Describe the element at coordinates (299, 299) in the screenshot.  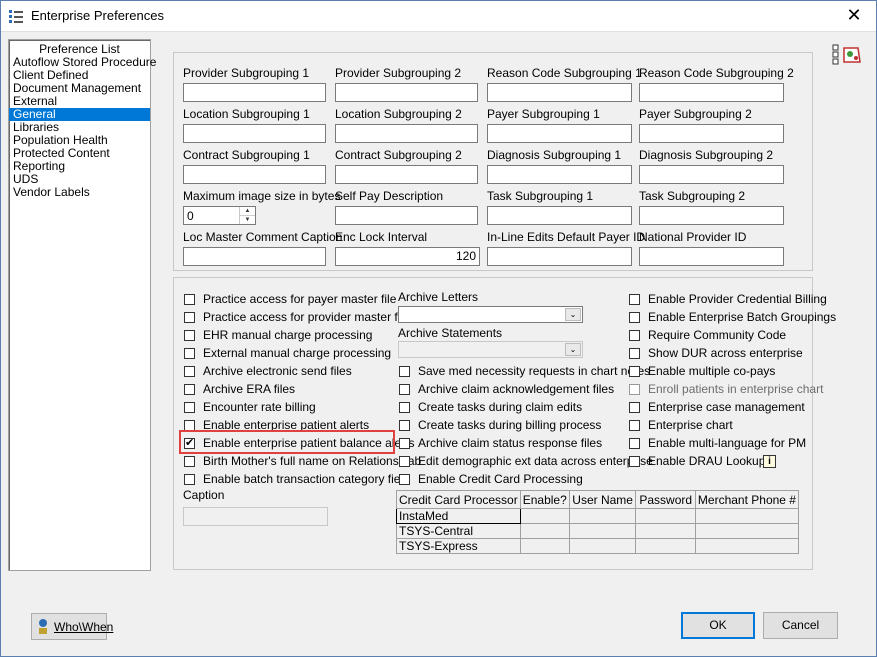
I see `checkbox-label: Practice access for payer master file` at that location.